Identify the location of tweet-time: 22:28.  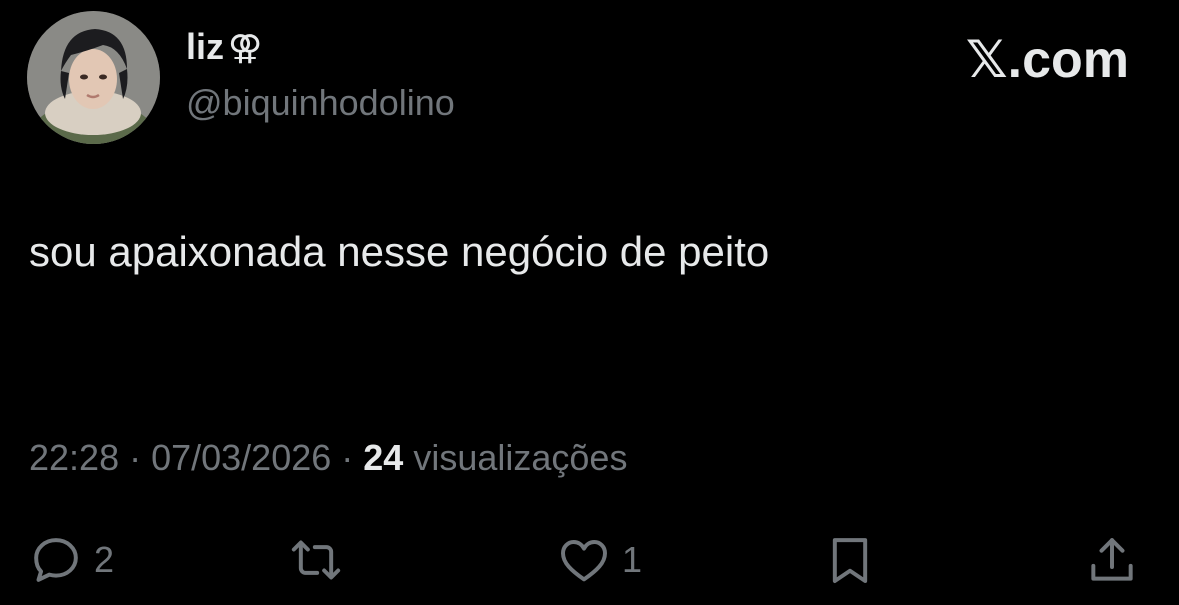
(74, 457).